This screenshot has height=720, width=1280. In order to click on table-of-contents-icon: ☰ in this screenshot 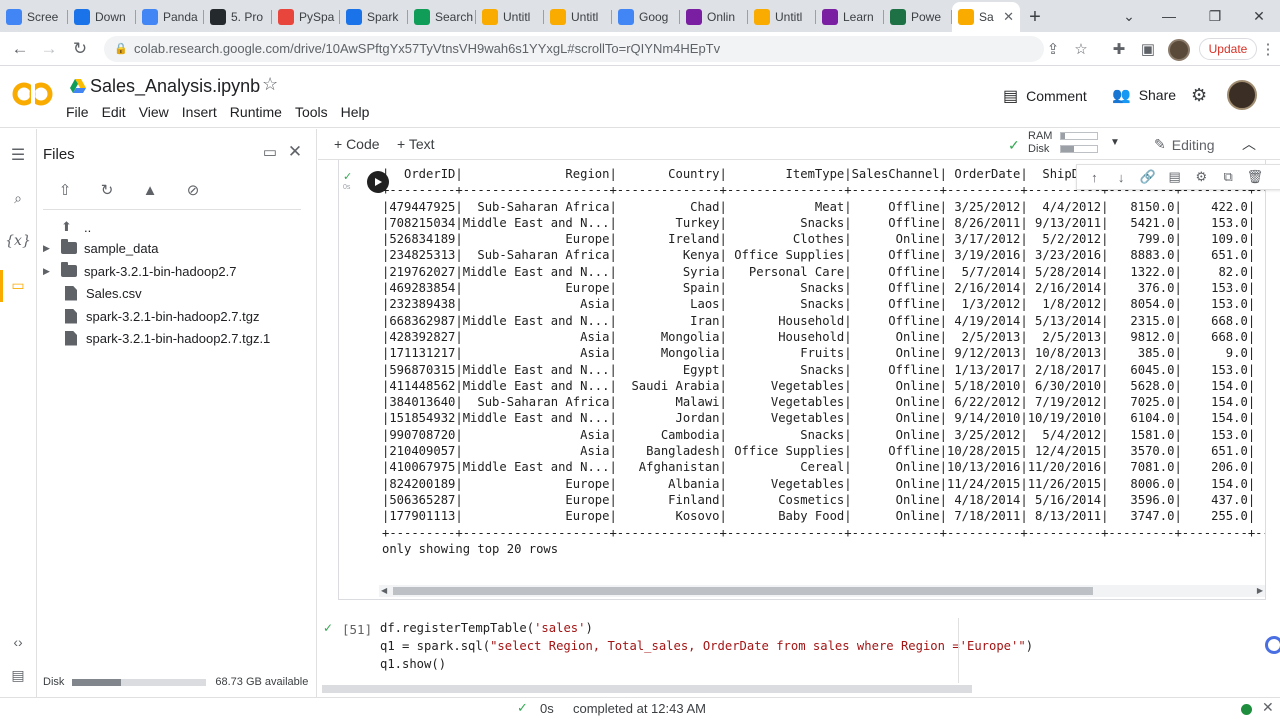, I will do `click(18, 155)`.